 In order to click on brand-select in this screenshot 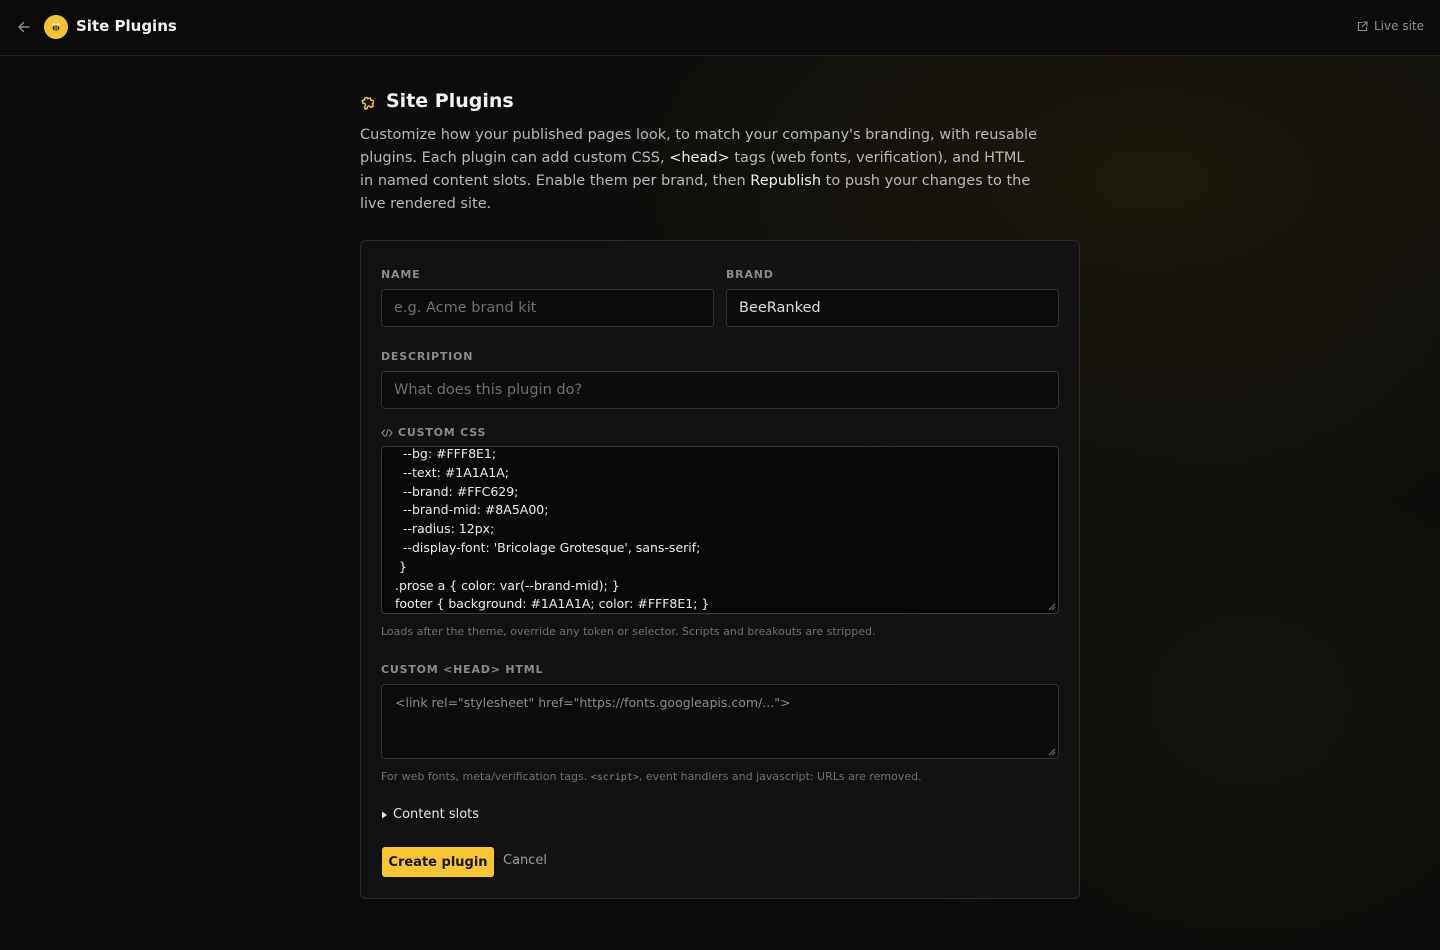, I will do `click(892, 308)`.